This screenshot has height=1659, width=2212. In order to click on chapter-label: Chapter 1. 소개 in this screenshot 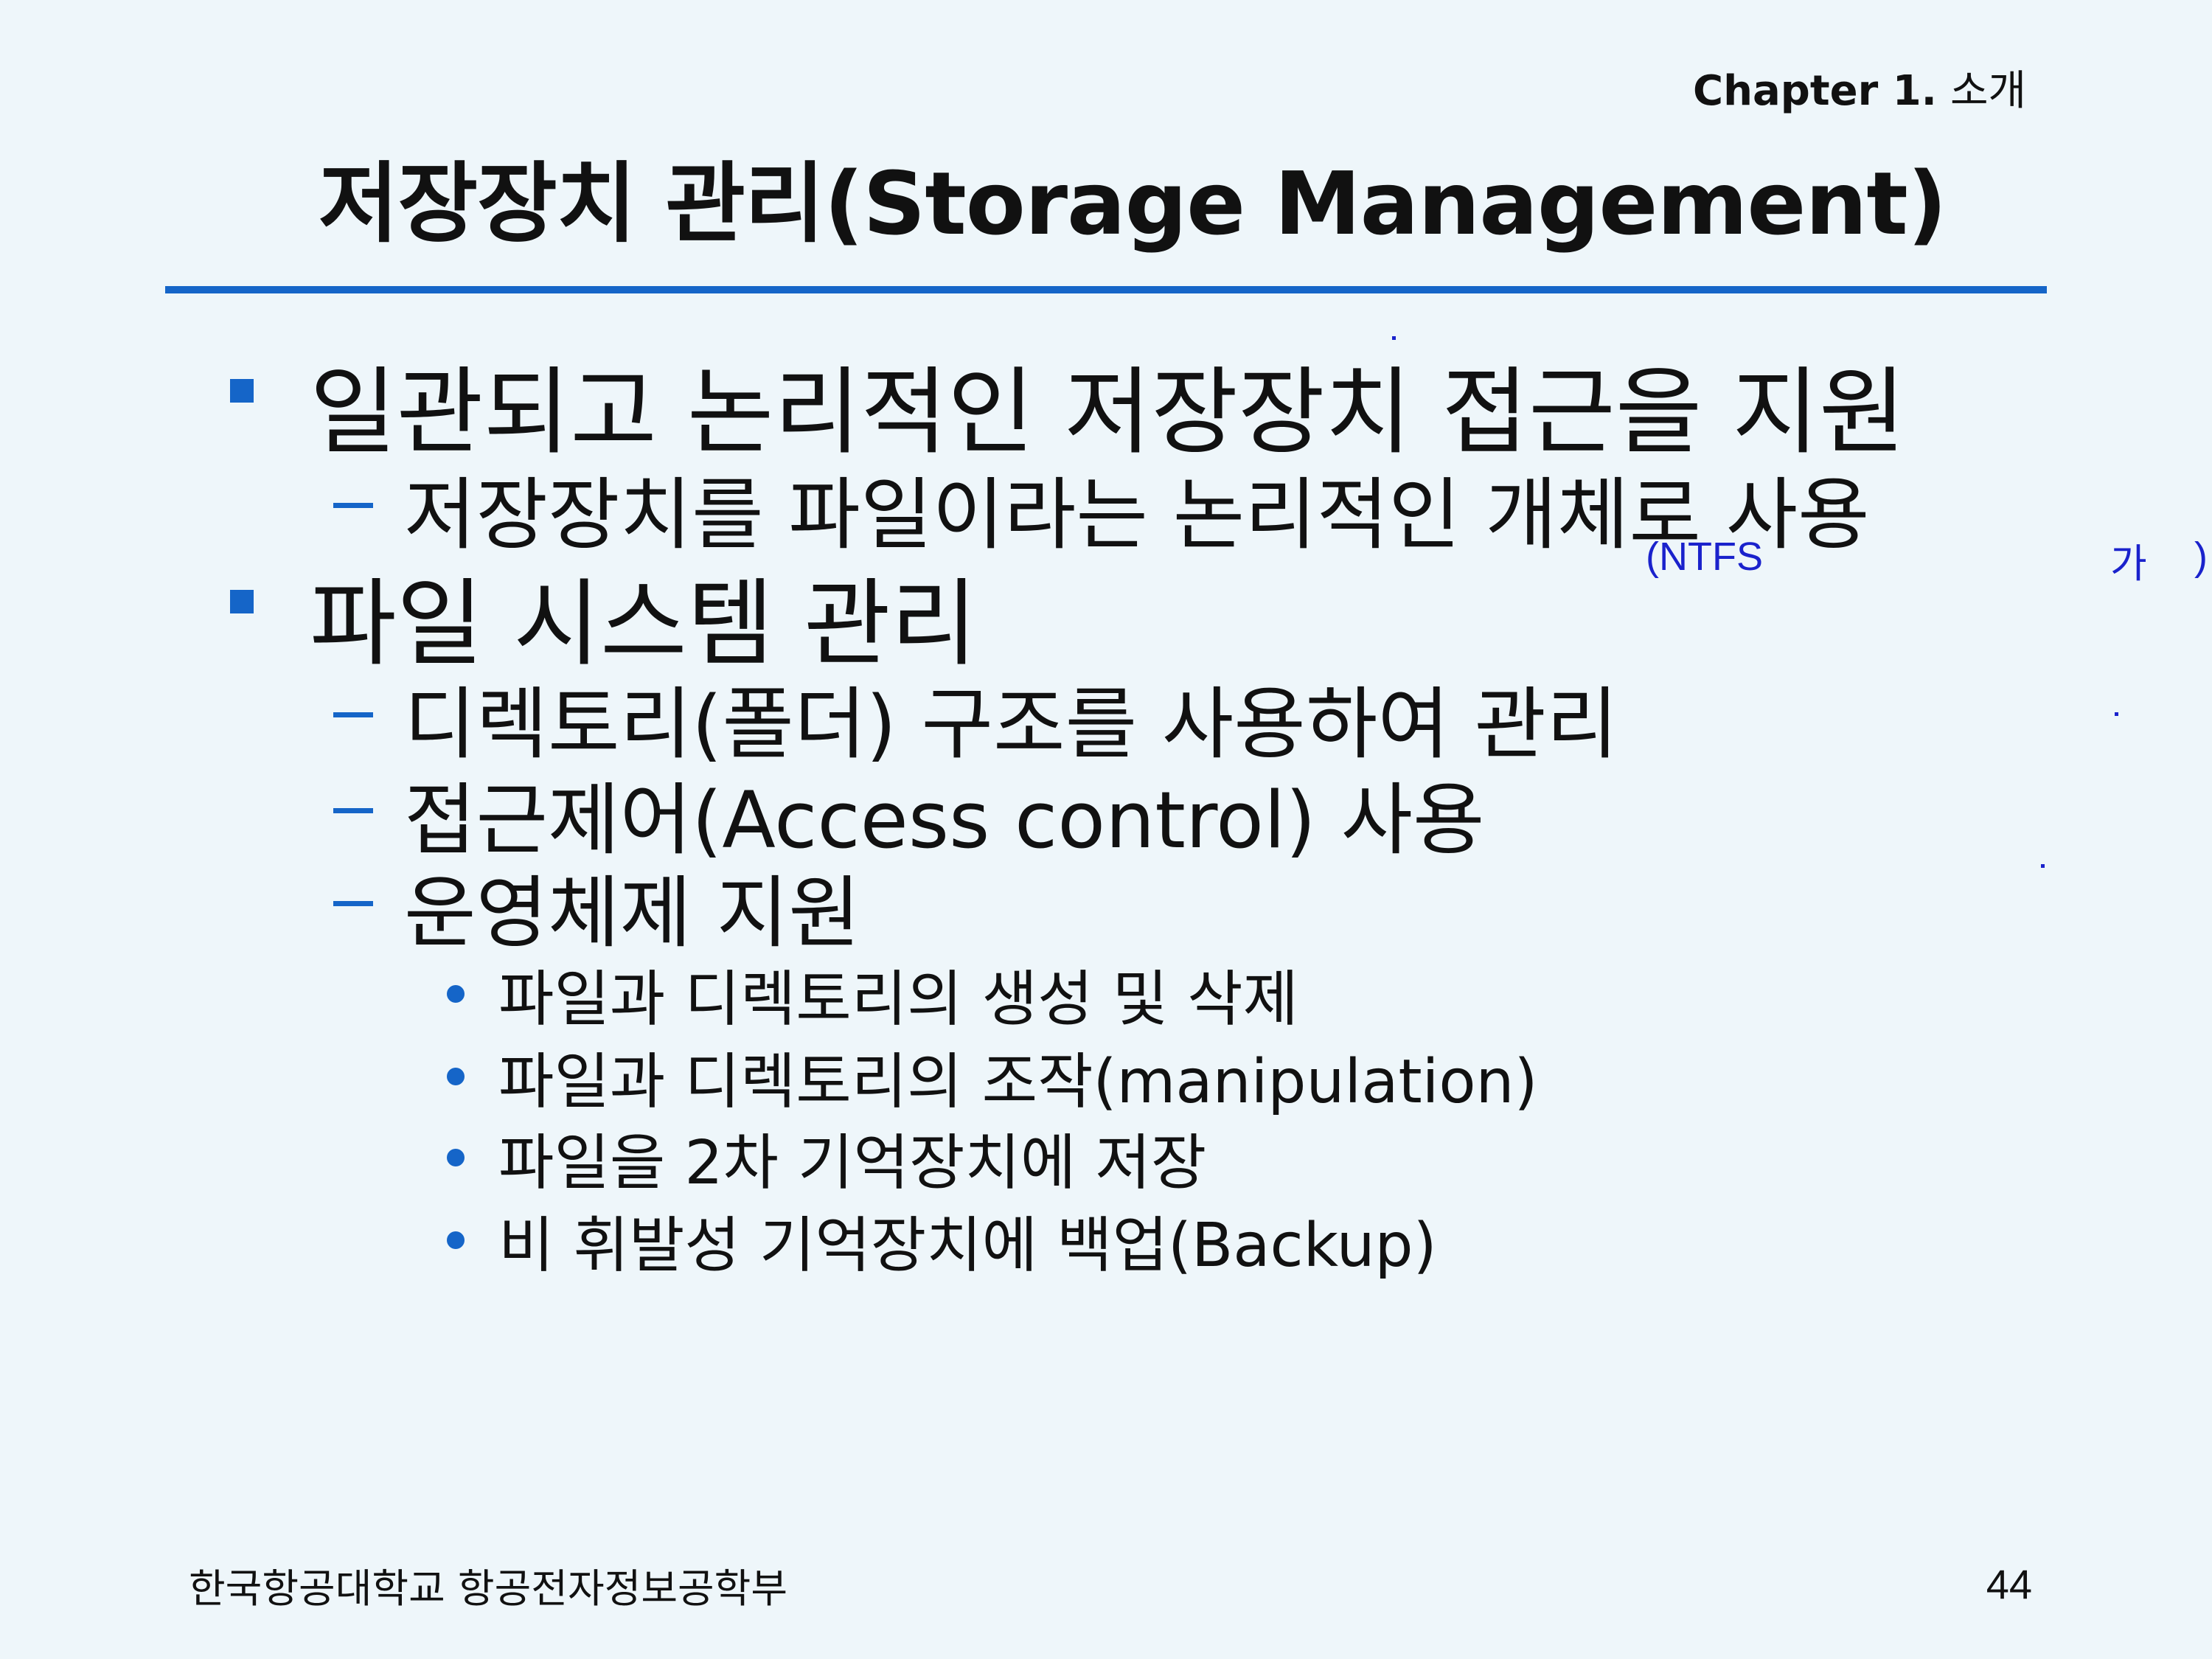, I will do `click(1859, 87)`.